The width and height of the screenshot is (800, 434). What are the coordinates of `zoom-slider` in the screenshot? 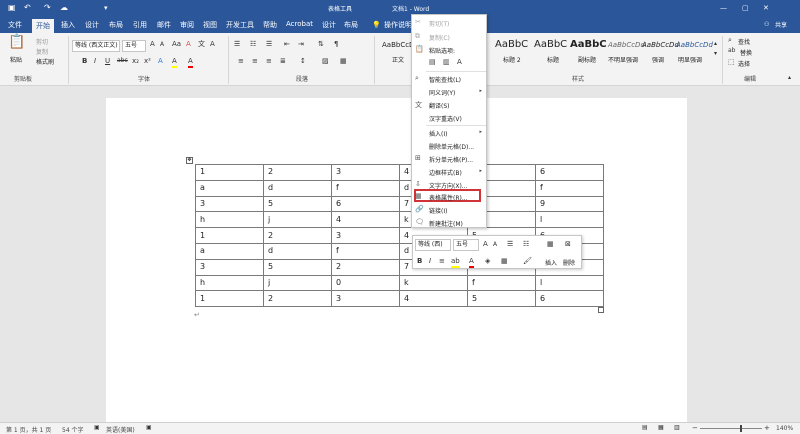 It's located at (731, 428).